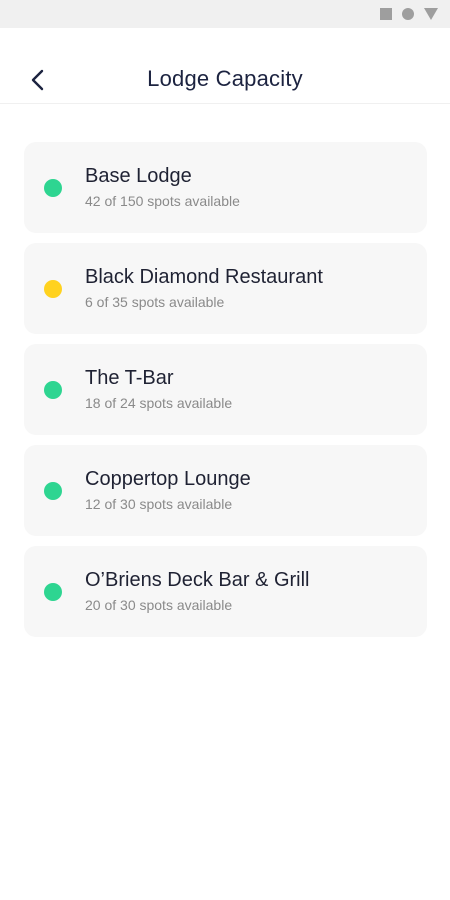 The width and height of the screenshot is (450, 900). What do you see at coordinates (204, 277) in the screenshot?
I see `lodge-name: Black Diamond Restaurant` at bounding box center [204, 277].